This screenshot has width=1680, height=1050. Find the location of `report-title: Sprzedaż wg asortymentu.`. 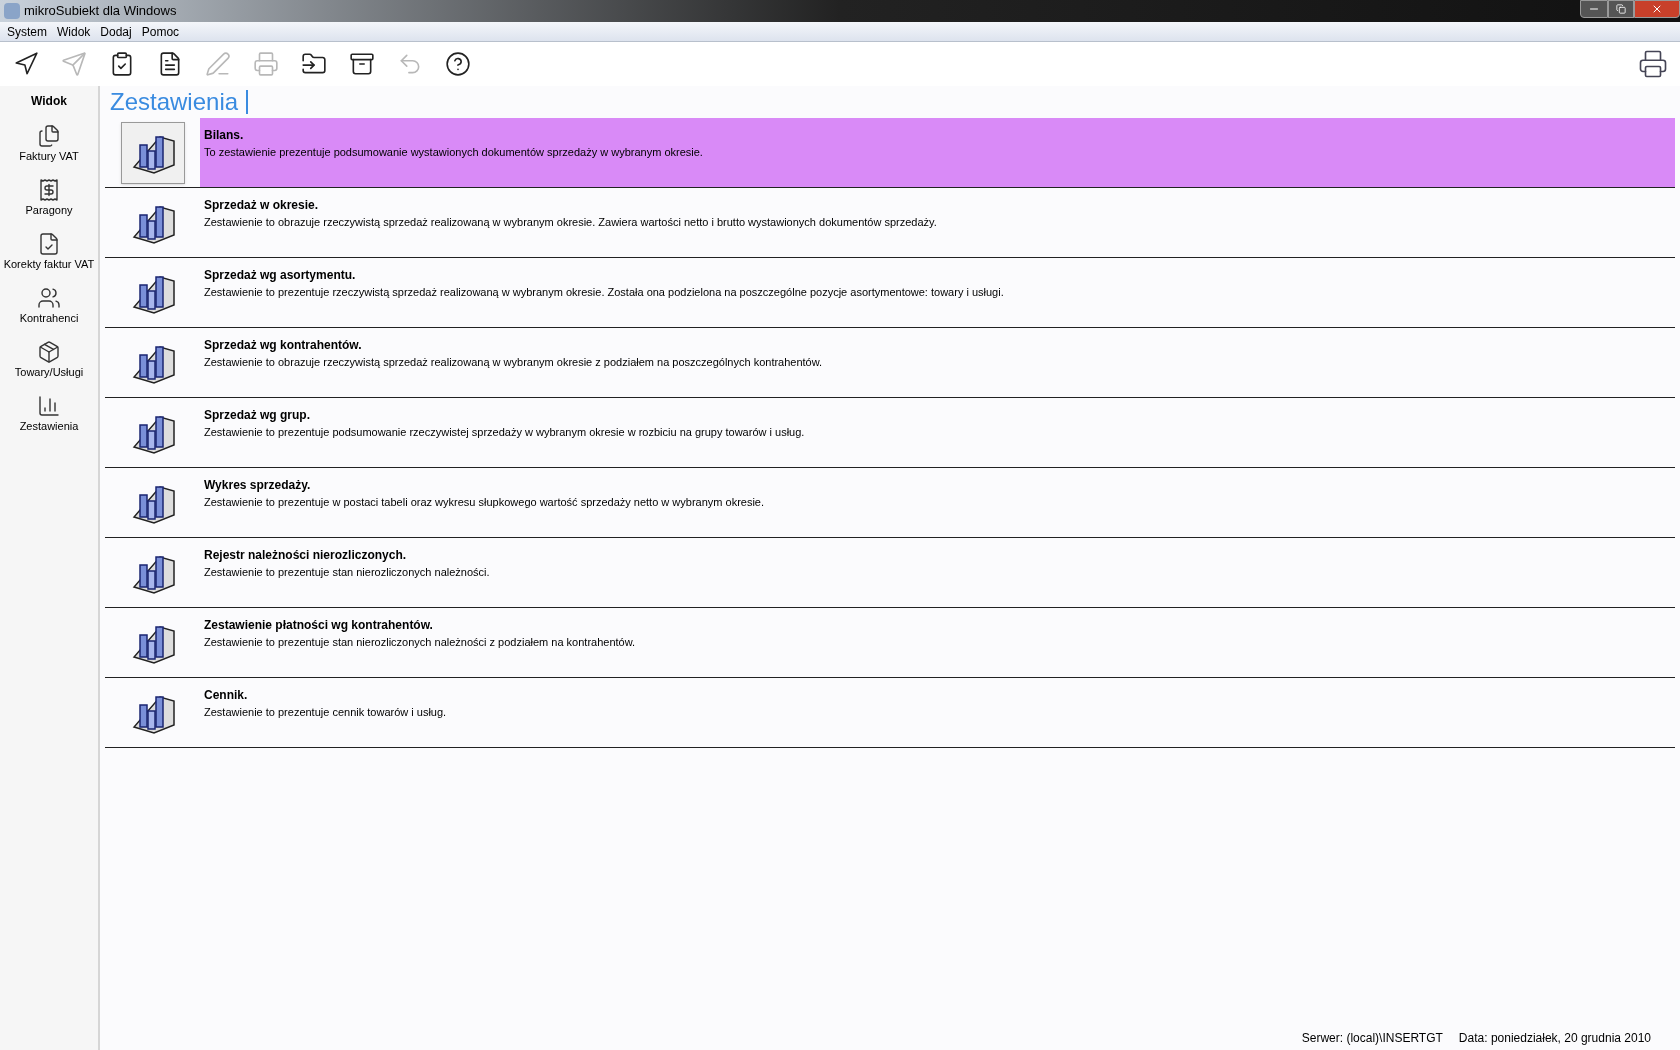

report-title: Sprzedaż wg asortymentu. is located at coordinates (280, 275).